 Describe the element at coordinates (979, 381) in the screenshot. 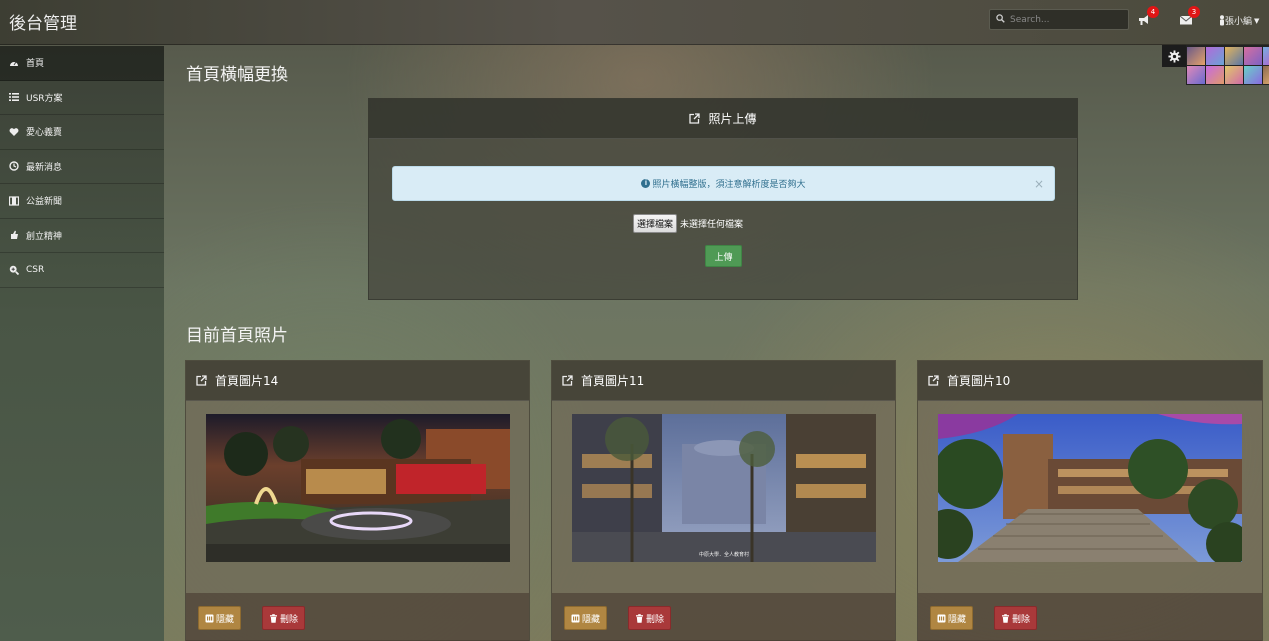

I see `card-title: 首頁圖片10` at that location.